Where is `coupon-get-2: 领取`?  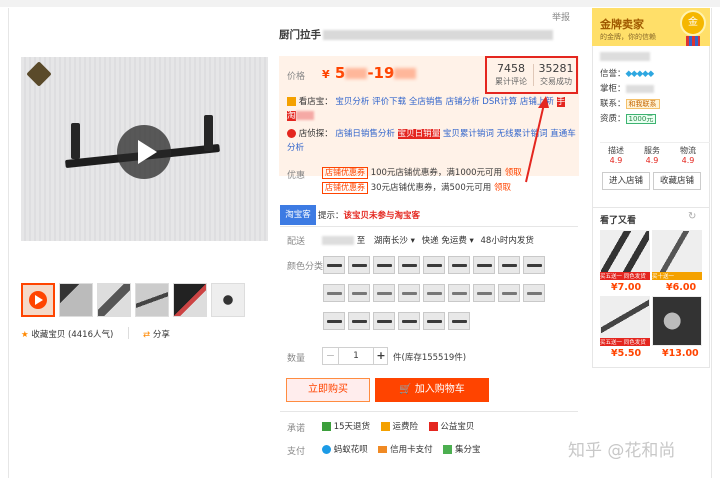
coupon-get-2: 领取 is located at coordinates (502, 188).